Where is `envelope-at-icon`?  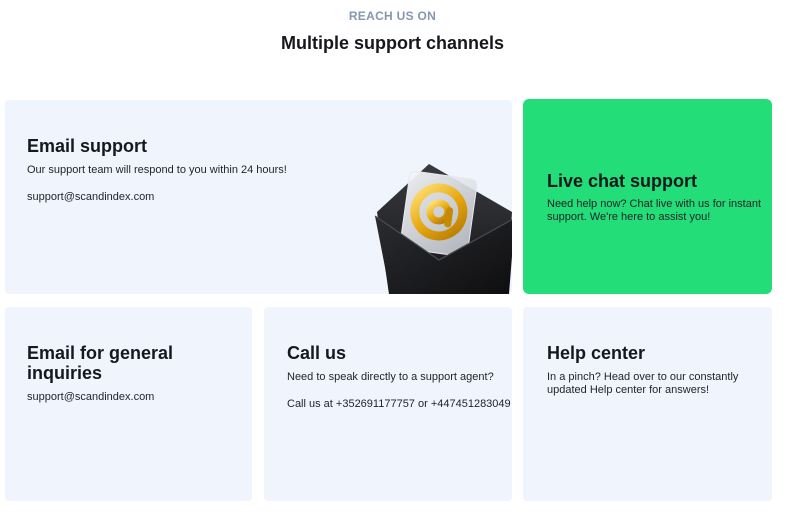
envelope-at-icon is located at coordinates (443, 229).